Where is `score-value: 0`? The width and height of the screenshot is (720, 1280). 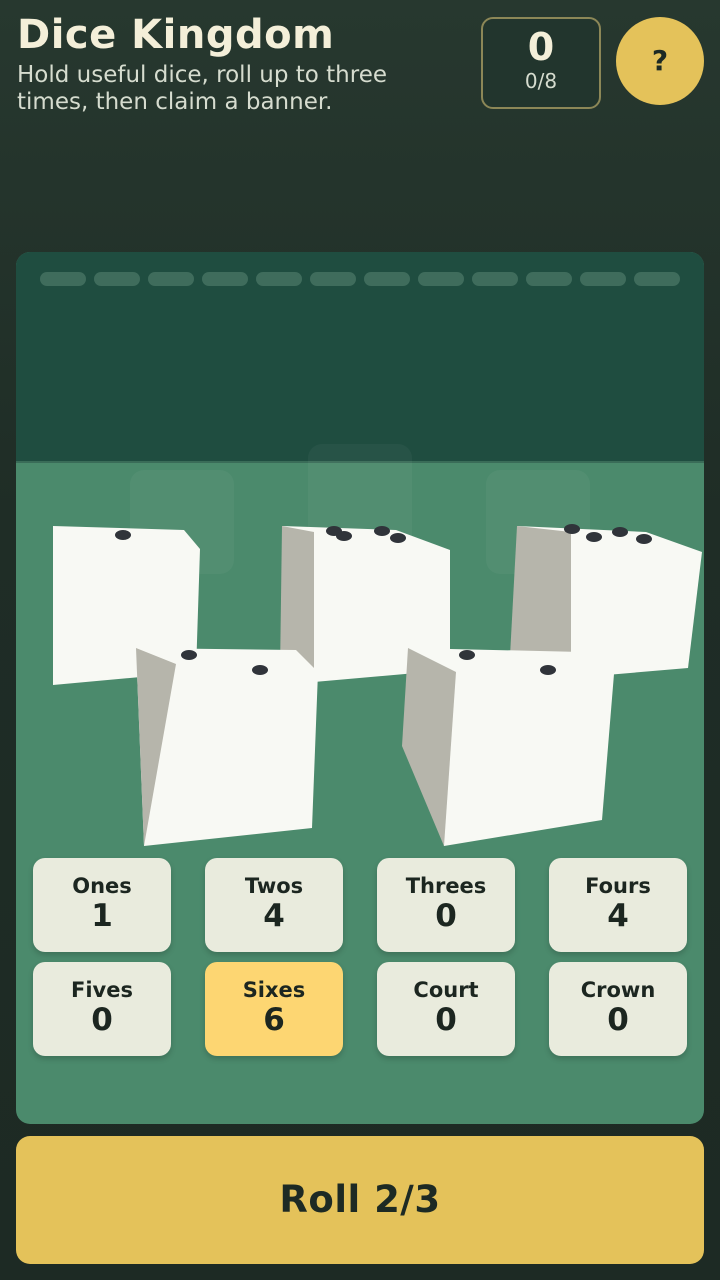
score-value: 0 is located at coordinates (541, 47).